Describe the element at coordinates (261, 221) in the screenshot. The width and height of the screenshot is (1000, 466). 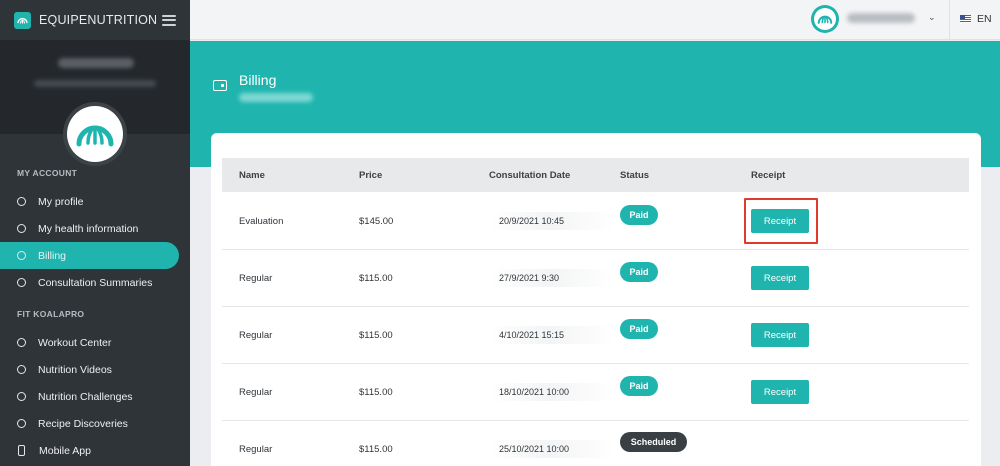
I see `row-name: Evaluation` at that location.